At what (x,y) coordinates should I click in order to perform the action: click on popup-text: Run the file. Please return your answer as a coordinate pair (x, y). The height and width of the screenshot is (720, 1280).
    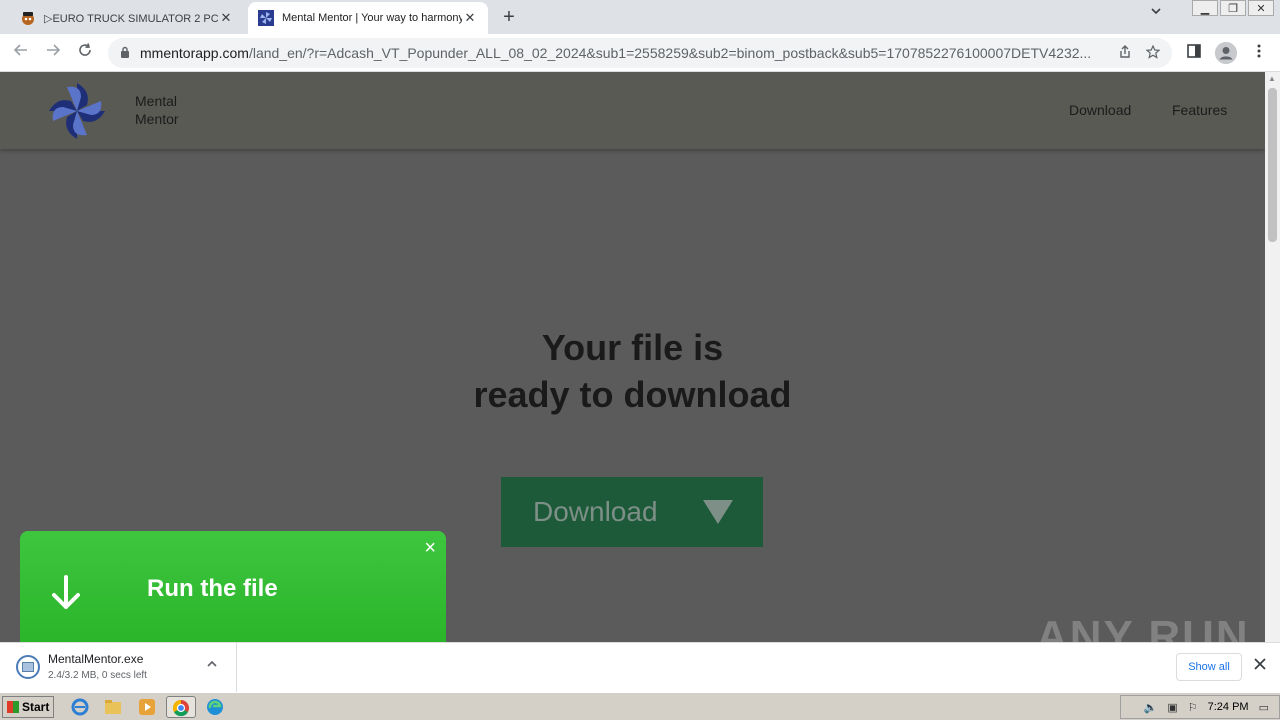
    Looking at the image, I should click on (212, 588).